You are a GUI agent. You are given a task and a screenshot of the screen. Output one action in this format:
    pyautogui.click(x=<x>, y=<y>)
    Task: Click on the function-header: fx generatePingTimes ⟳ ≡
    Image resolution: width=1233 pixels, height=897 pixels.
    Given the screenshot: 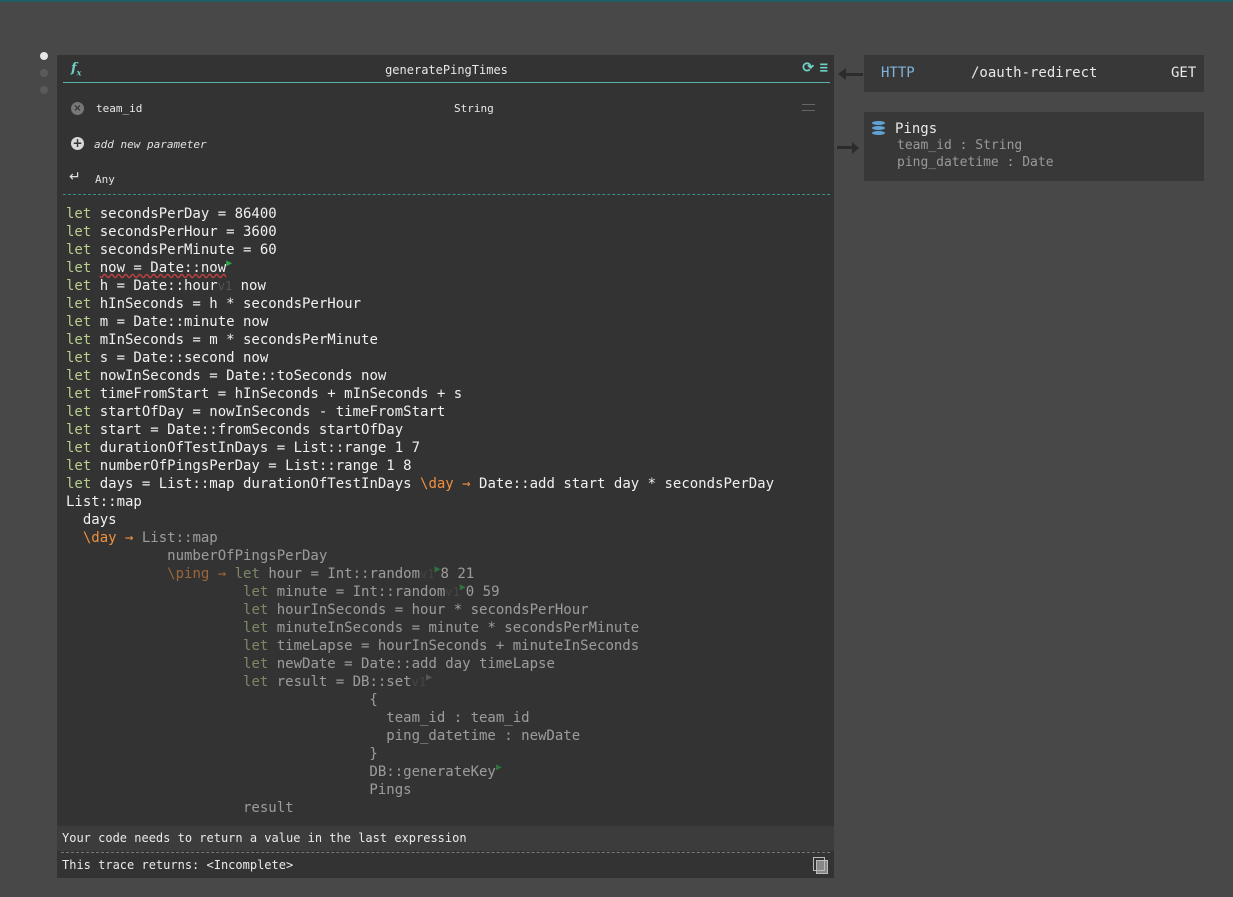 What is the action you would take?
    pyautogui.click(x=446, y=69)
    